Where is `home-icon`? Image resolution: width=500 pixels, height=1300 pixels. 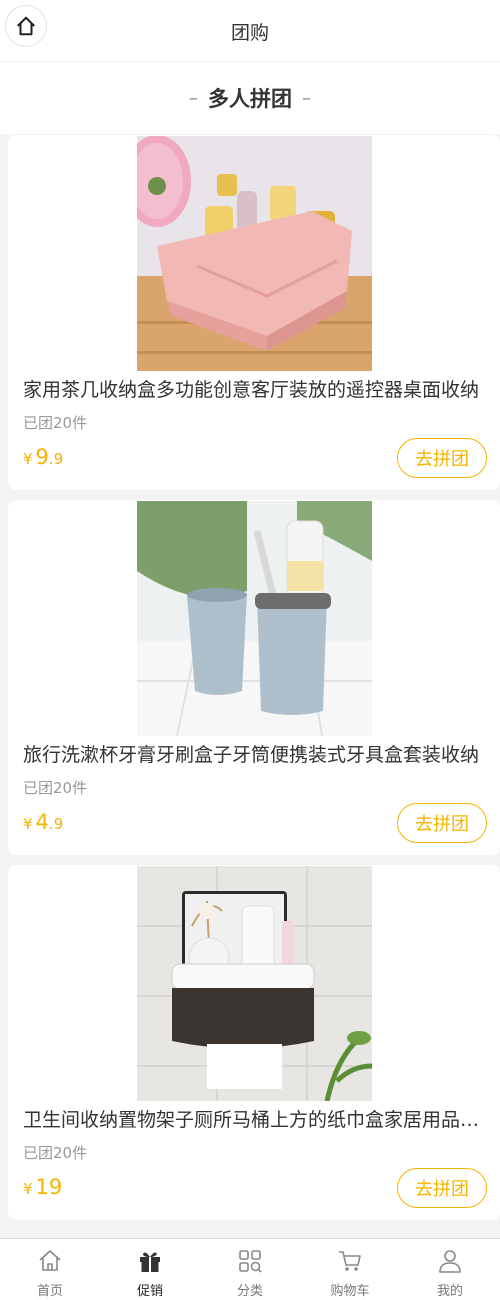 home-icon is located at coordinates (50, 1260).